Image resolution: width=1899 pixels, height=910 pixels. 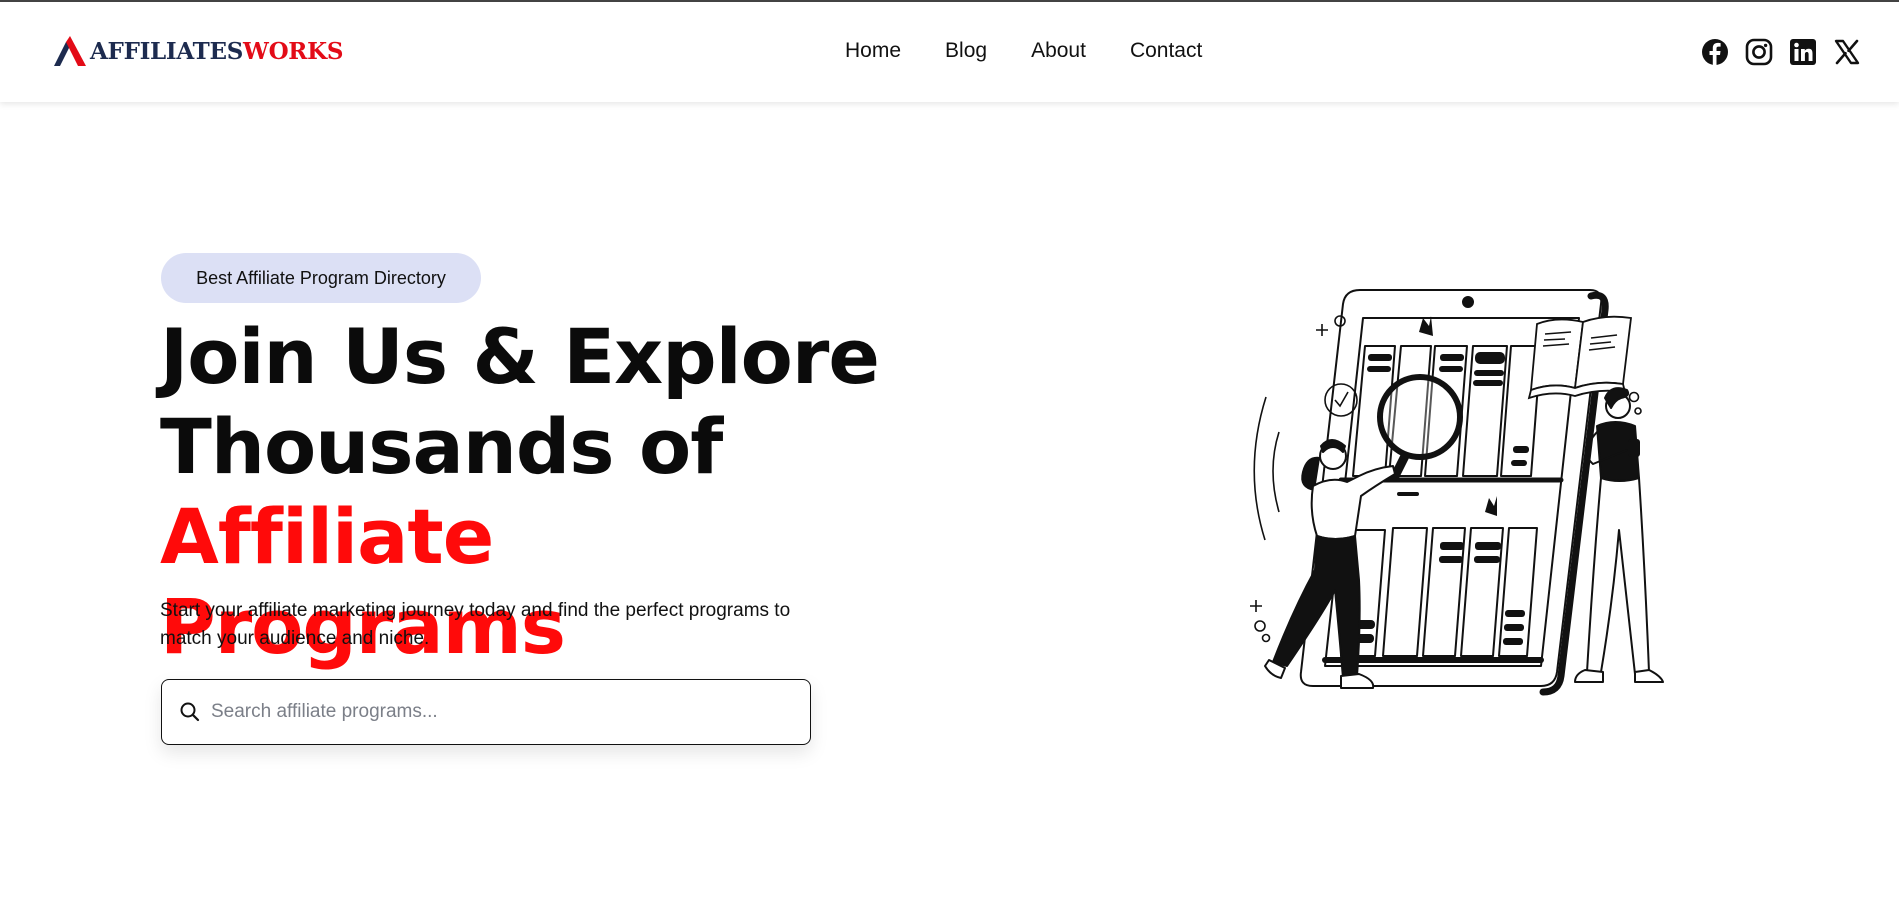 I want to click on hero-badge: Best Affiliate Program Directory, so click(x=321, y=278).